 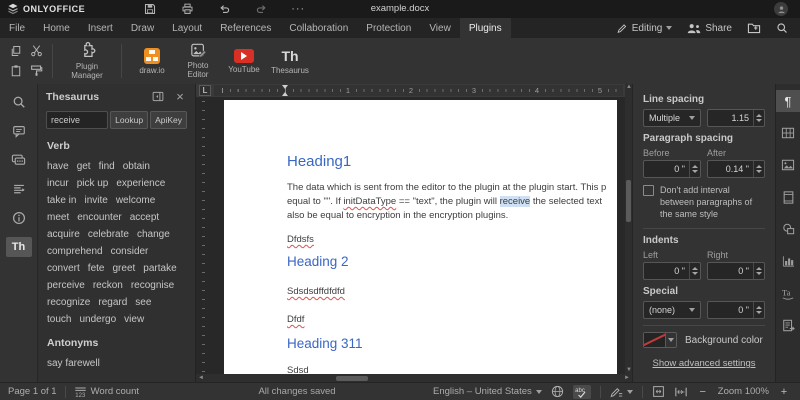 I want to click on indent-right-spinner: 0 ", so click(x=736, y=271).